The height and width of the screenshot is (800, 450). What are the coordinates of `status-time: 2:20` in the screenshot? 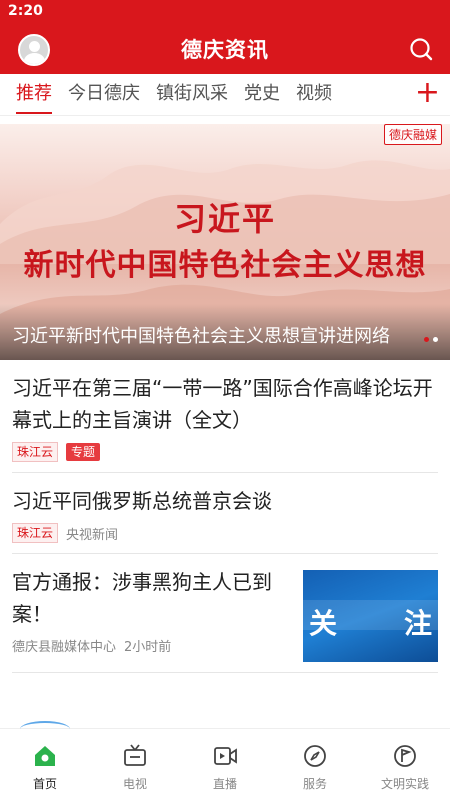 It's located at (25, 11).